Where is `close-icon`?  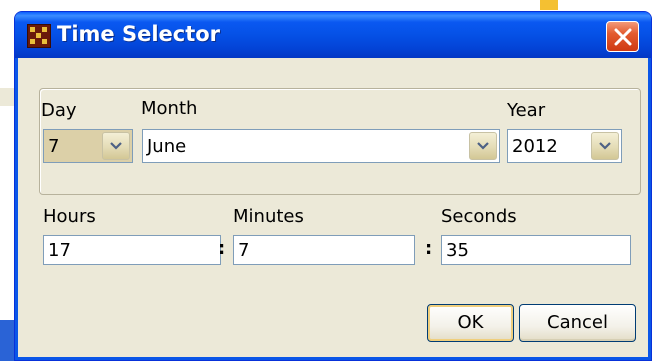
close-icon is located at coordinates (623, 37).